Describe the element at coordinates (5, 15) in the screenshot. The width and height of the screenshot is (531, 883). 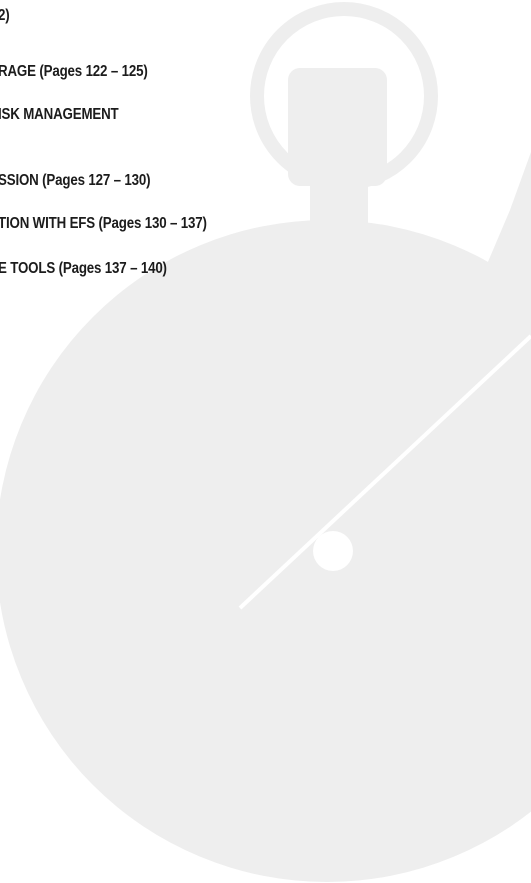
I see `toc-line: 2)` at that location.